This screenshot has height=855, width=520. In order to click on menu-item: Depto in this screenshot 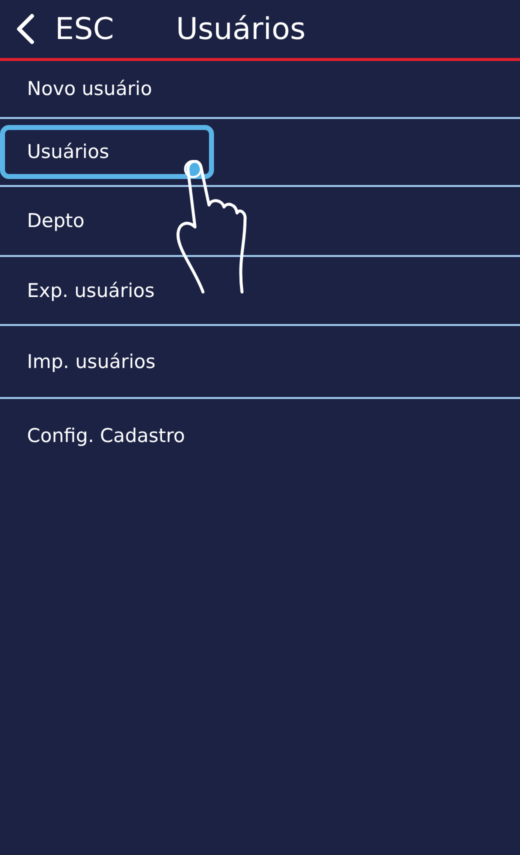, I will do `click(107, 221)`.